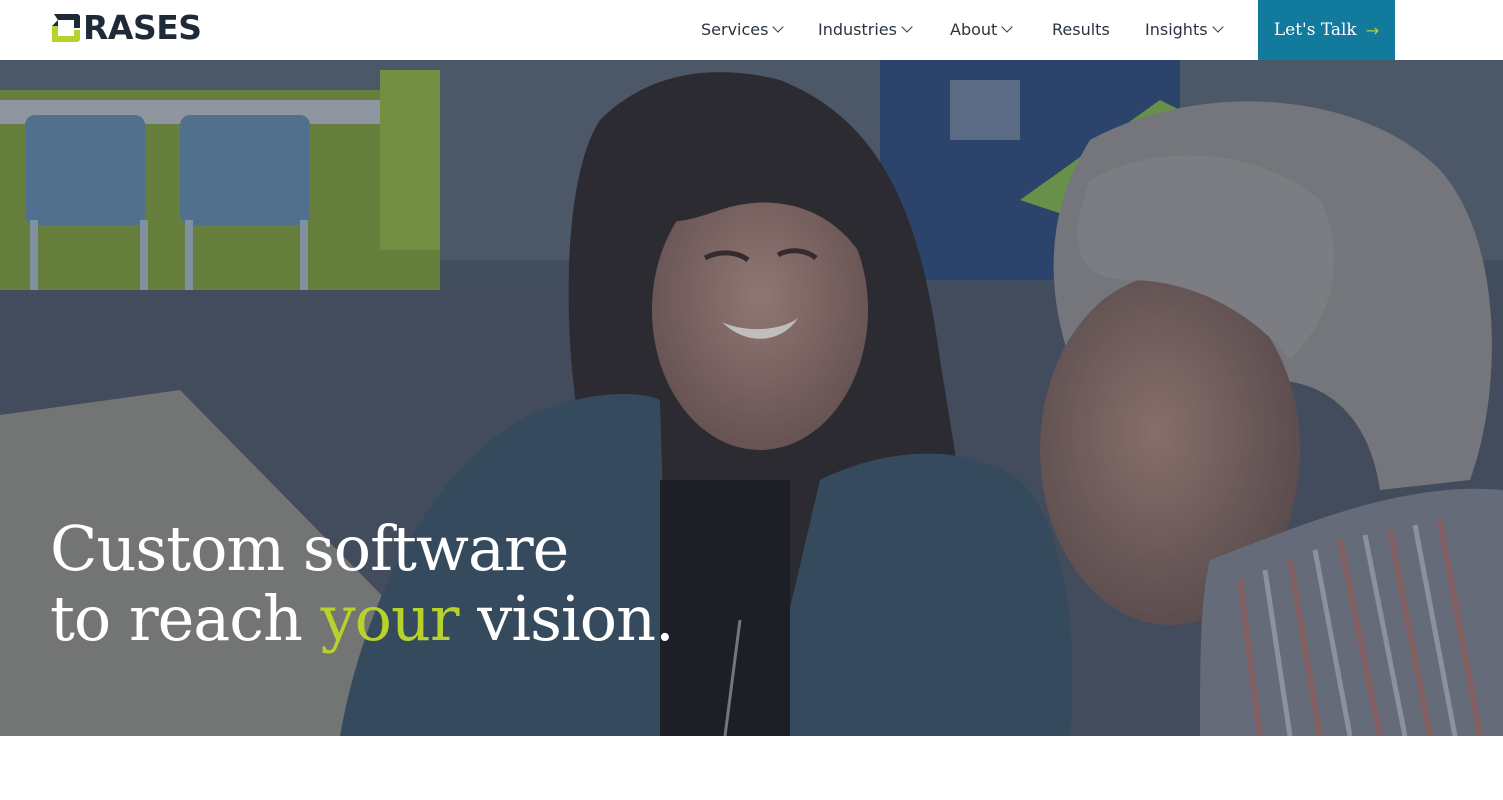 This screenshot has height=800, width=1503. I want to click on nav-results-label: Results, so click(1081, 29).